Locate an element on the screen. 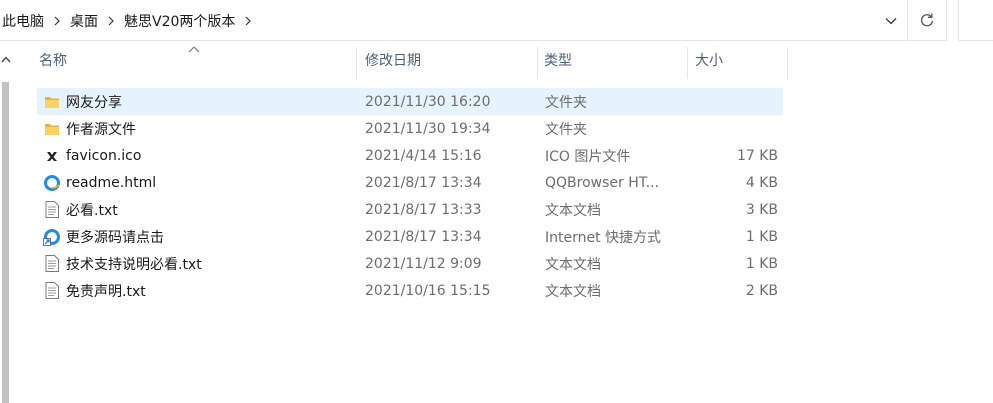 The height and width of the screenshot is (403, 993). file-modified-date: 2021/11/12 9:09 is located at coordinates (423, 263).